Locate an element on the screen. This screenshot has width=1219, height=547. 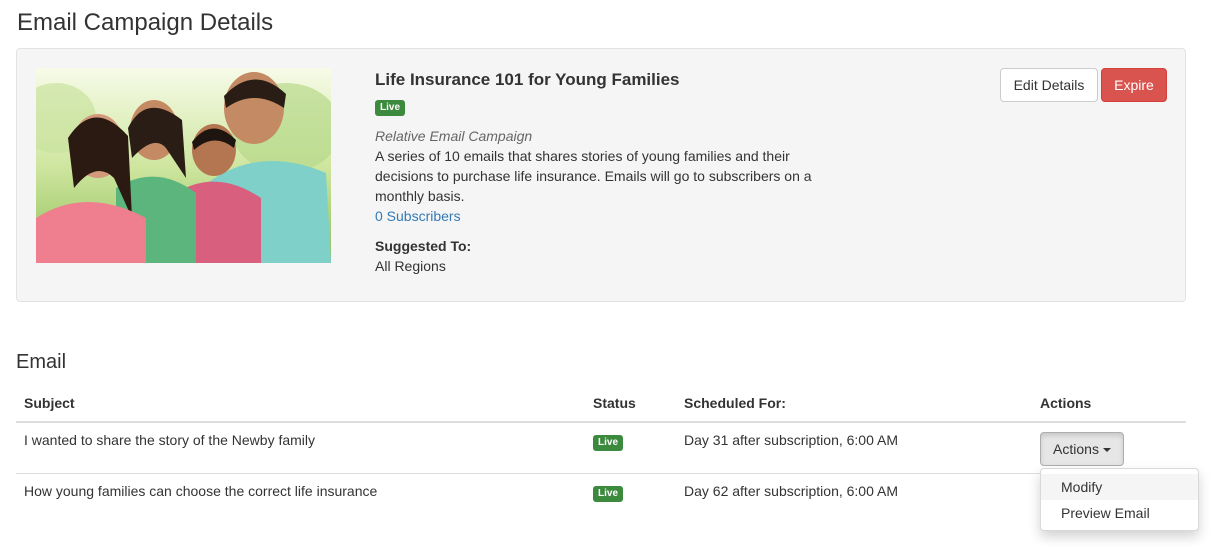
family-photo-icon is located at coordinates (183, 165).